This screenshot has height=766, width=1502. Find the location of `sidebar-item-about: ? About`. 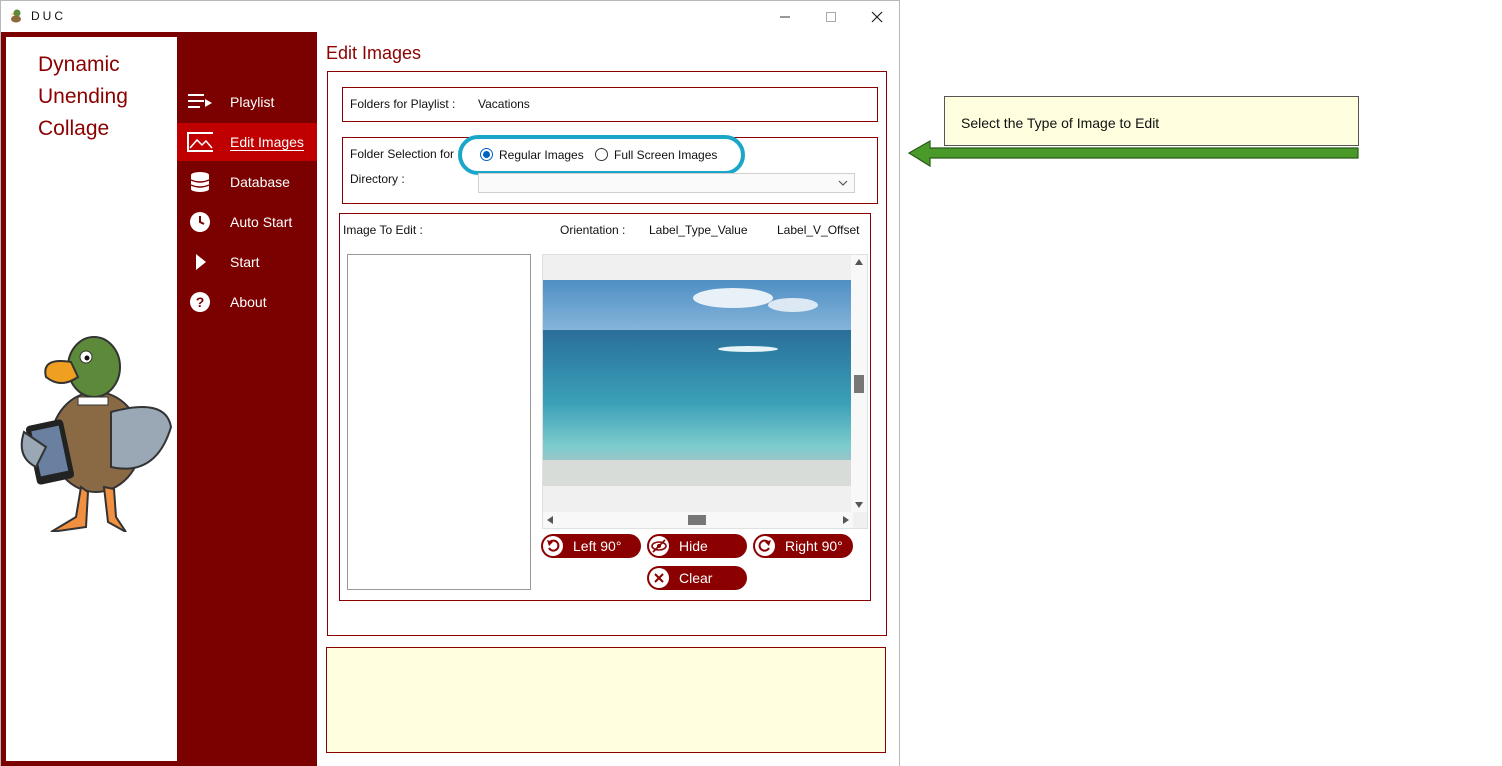

sidebar-item-about: ? About is located at coordinates (247, 302).